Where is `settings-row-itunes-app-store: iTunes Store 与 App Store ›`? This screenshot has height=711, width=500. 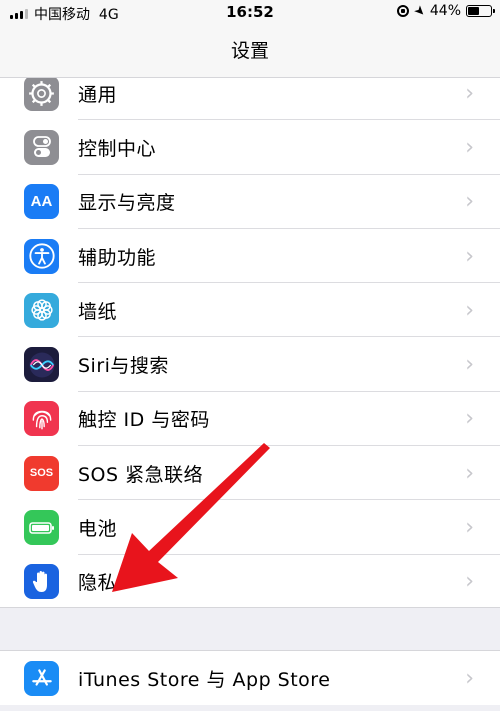
settings-row-itunes-app-store: iTunes Store 与 App Store › is located at coordinates (250, 678).